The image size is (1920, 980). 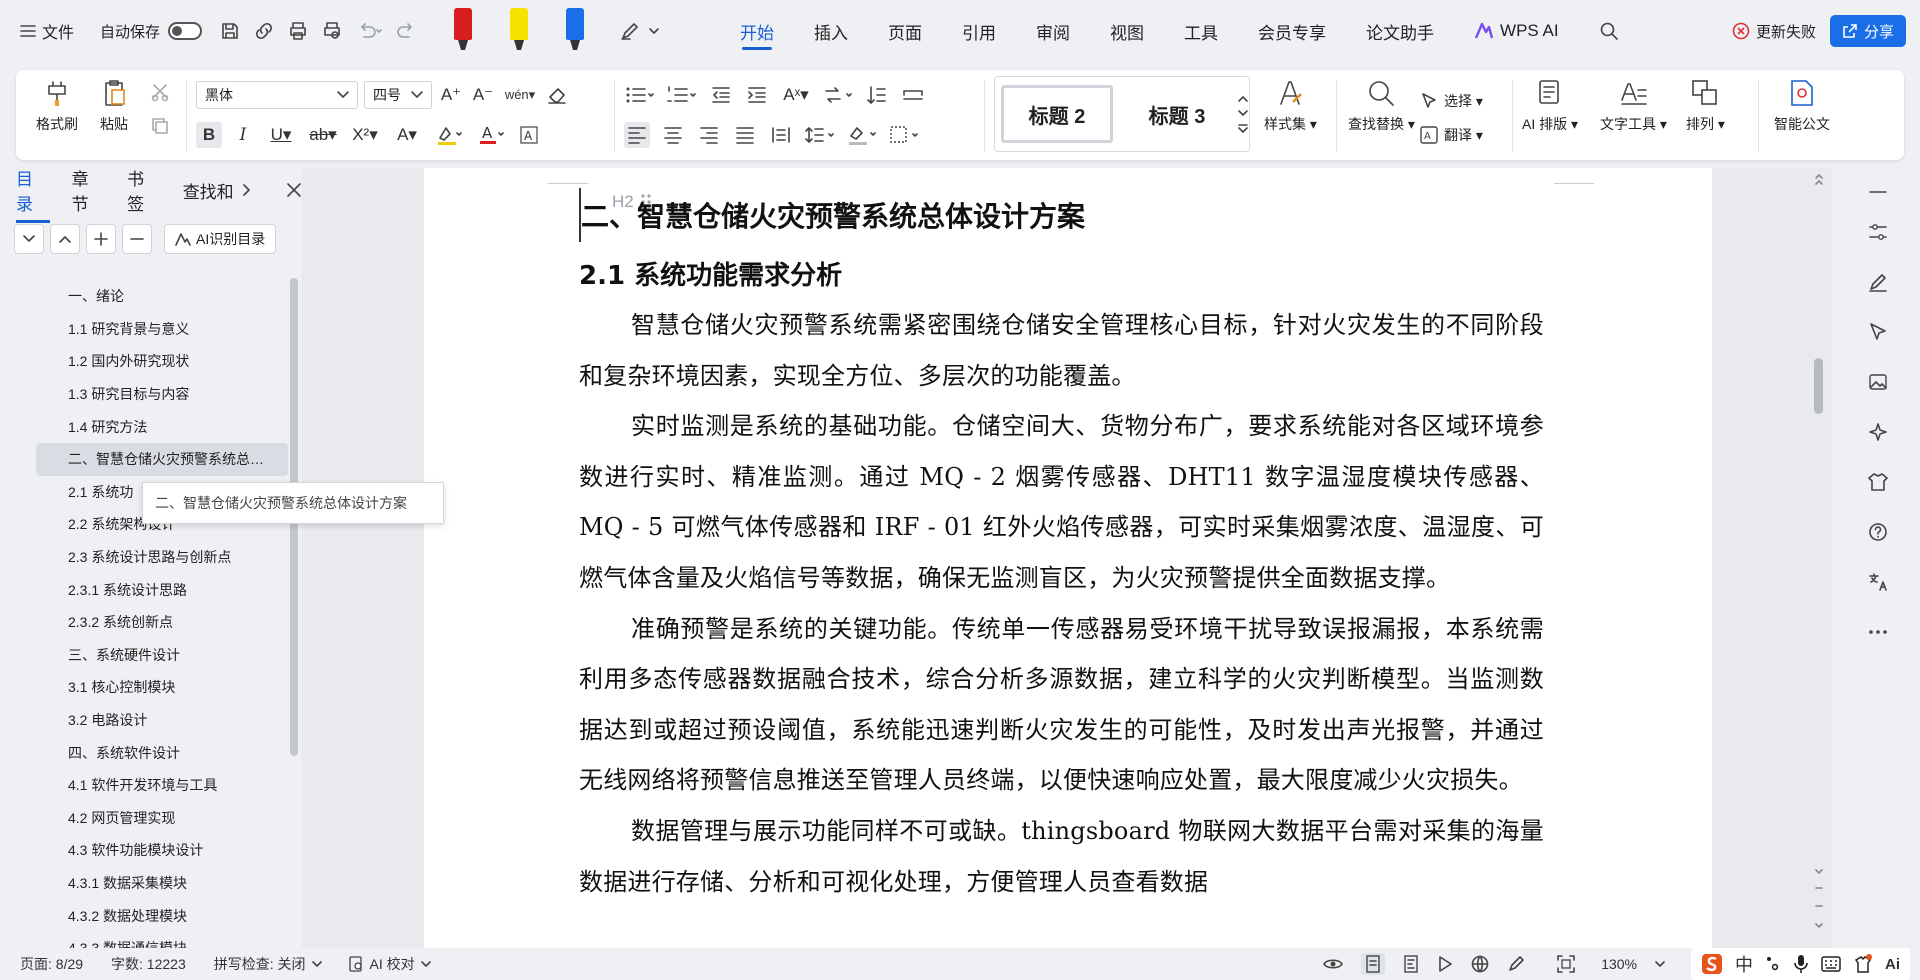 I want to click on heading-1: 二、智慧仓储火灾预警系统总体设计方案, so click(x=1061, y=215).